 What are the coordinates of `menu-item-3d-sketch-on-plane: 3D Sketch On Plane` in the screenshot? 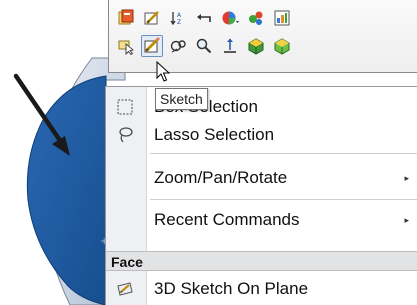 It's located at (261, 289).